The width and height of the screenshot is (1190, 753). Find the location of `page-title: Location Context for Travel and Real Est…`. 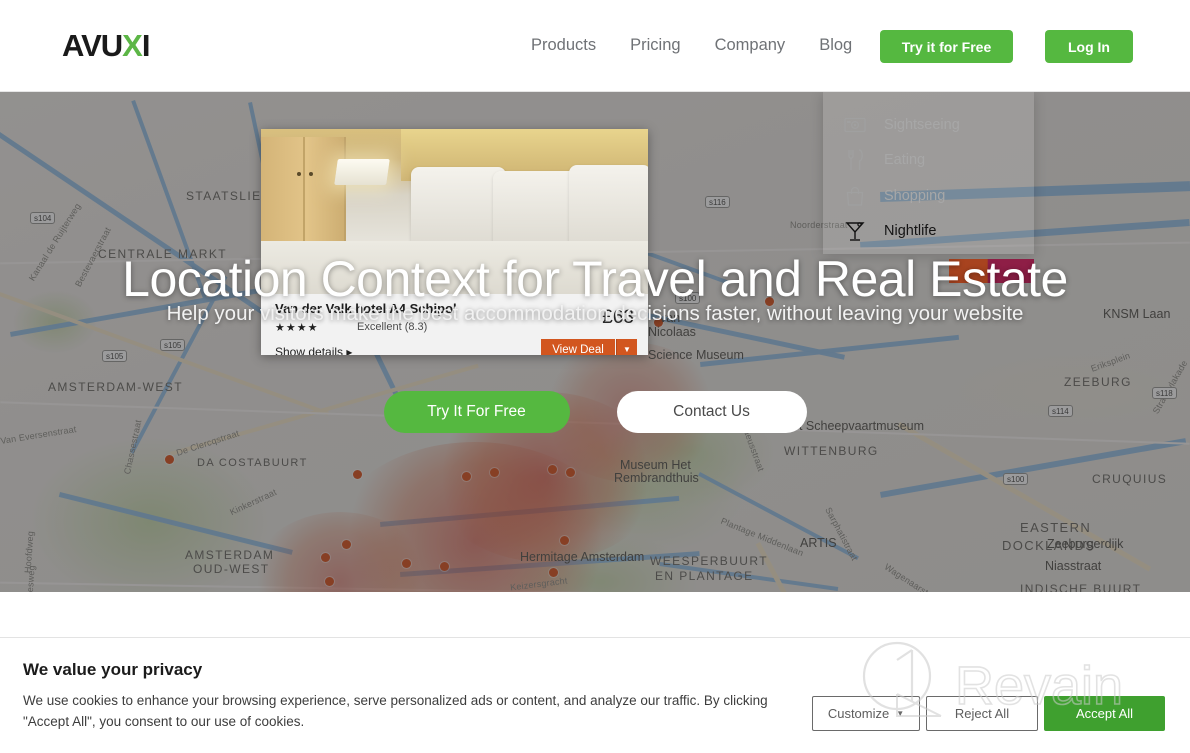

page-title: Location Context for Travel and Real Est… is located at coordinates (595, 279).